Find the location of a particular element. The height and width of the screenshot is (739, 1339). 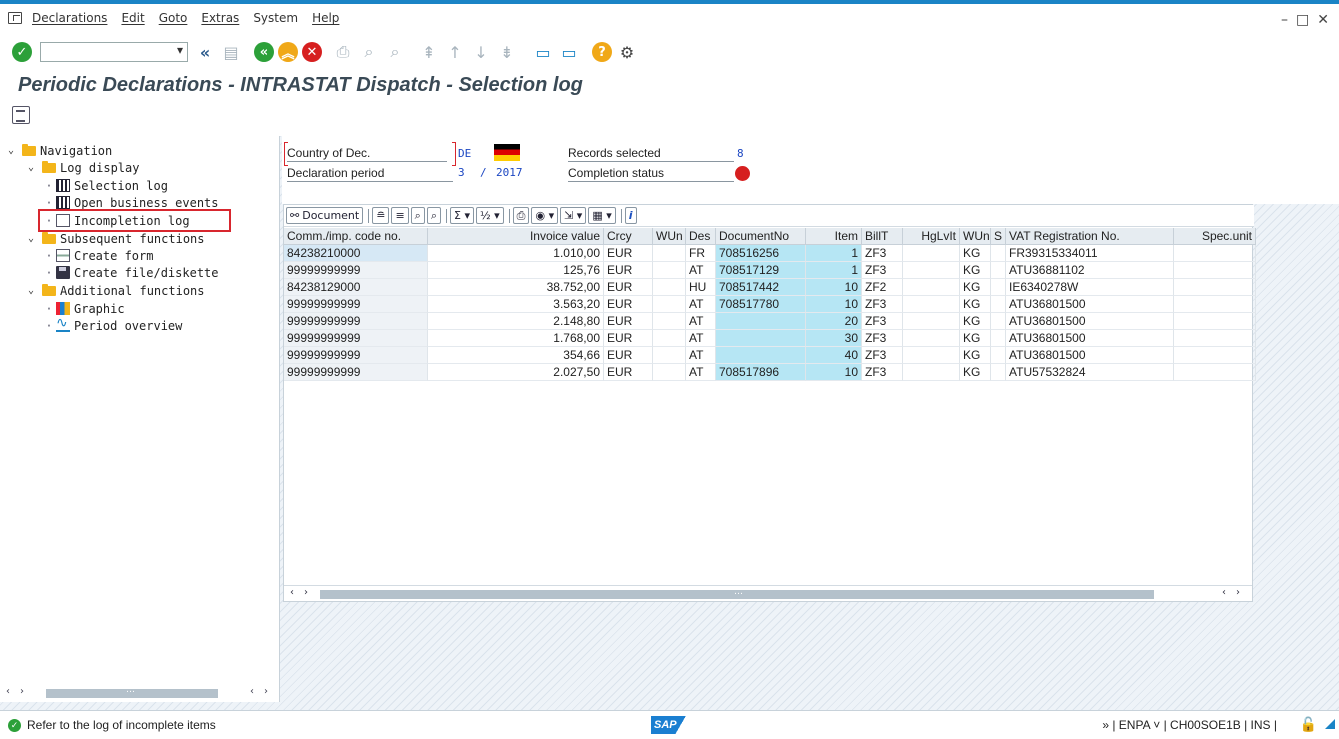

cell-invoice-value: 354,66 is located at coordinates (516, 355).